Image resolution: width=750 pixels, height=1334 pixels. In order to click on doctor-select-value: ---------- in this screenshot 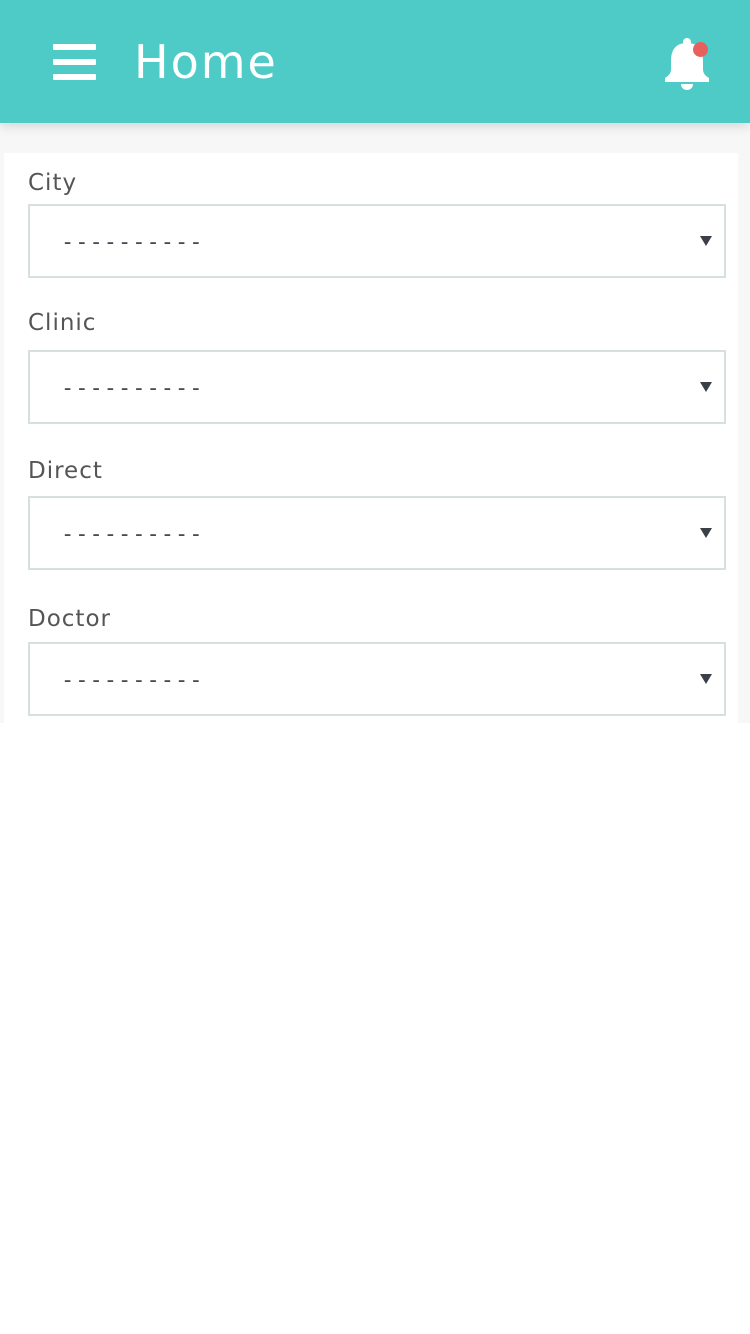, I will do `click(132, 680)`.